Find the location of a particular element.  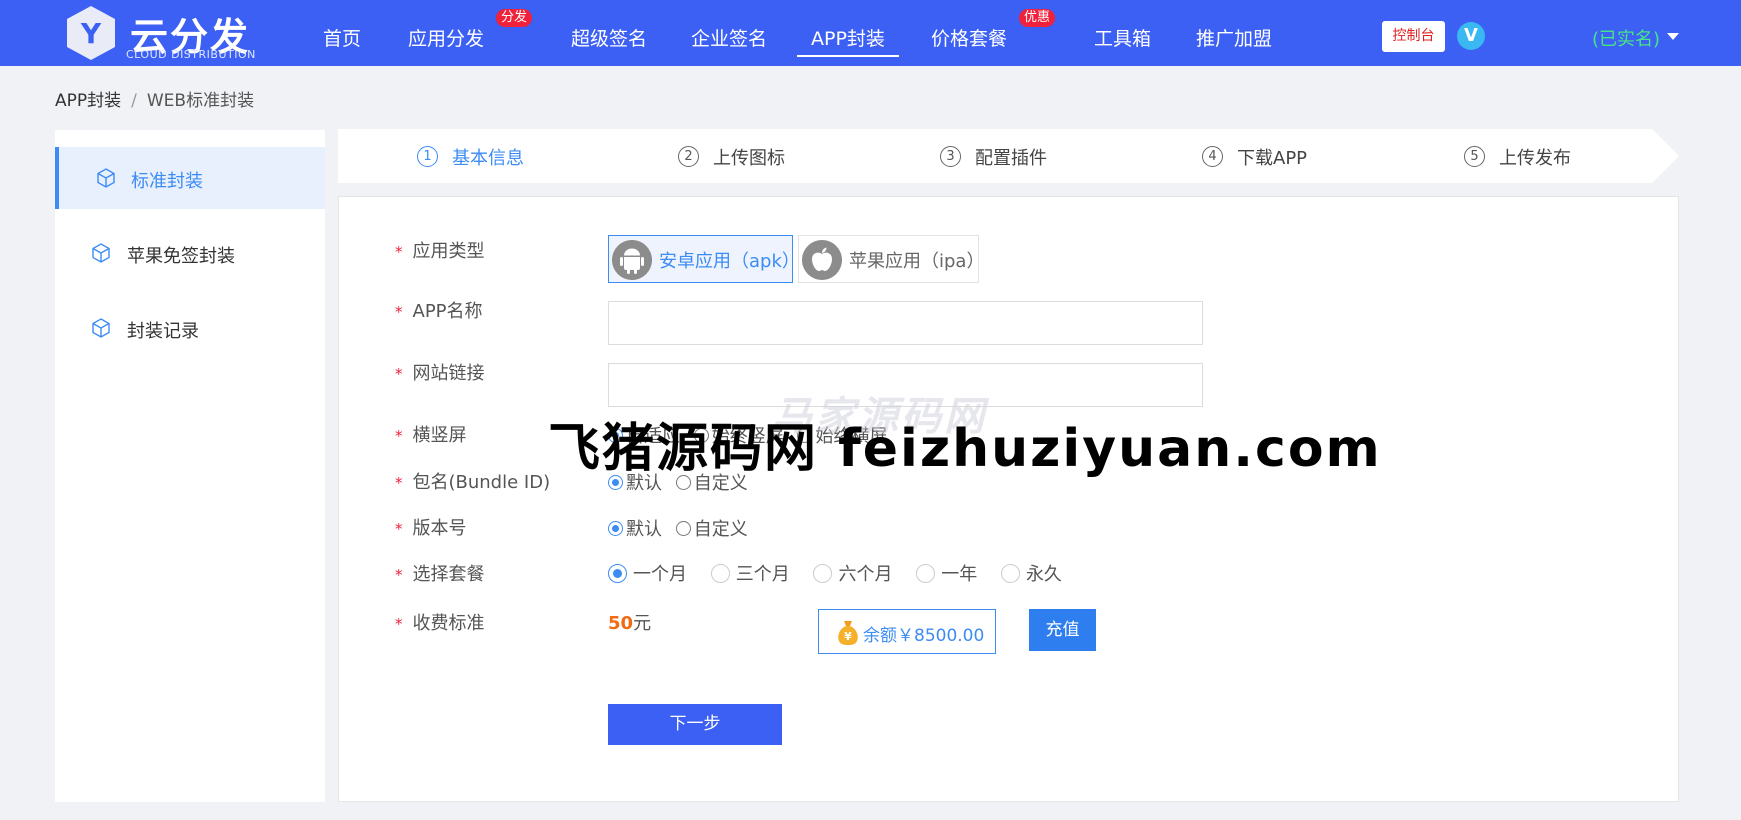

sidebar-item-apple-packaging: 苹果免签封装 is located at coordinates (190, 253).